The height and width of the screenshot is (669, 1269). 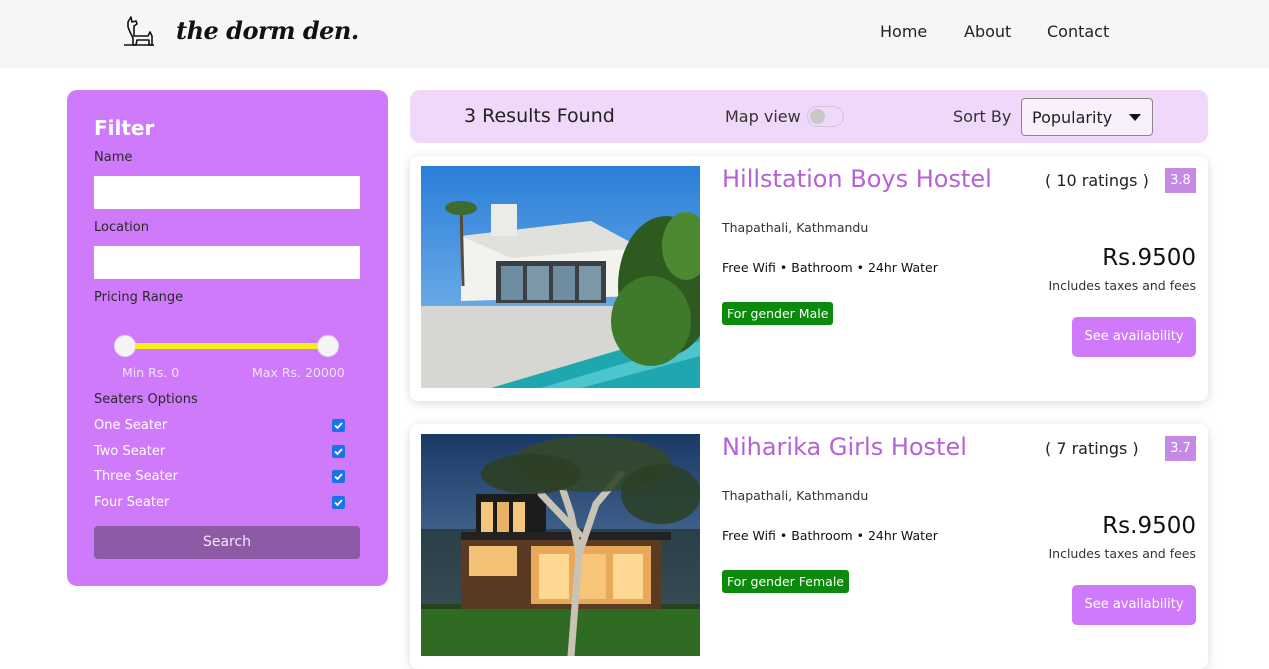 What do you see at coordinates (1180, 448) in the screenshot?
I see `rating-score-badge: 3.7` at bounding box center [1180, 448].